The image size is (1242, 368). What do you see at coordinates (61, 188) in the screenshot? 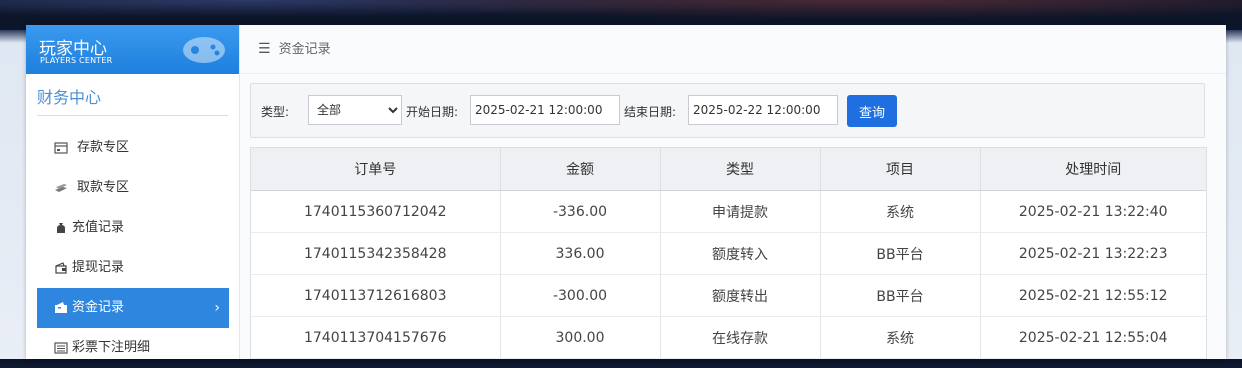
I see `cash-icon` at bounding box center [61, 188].